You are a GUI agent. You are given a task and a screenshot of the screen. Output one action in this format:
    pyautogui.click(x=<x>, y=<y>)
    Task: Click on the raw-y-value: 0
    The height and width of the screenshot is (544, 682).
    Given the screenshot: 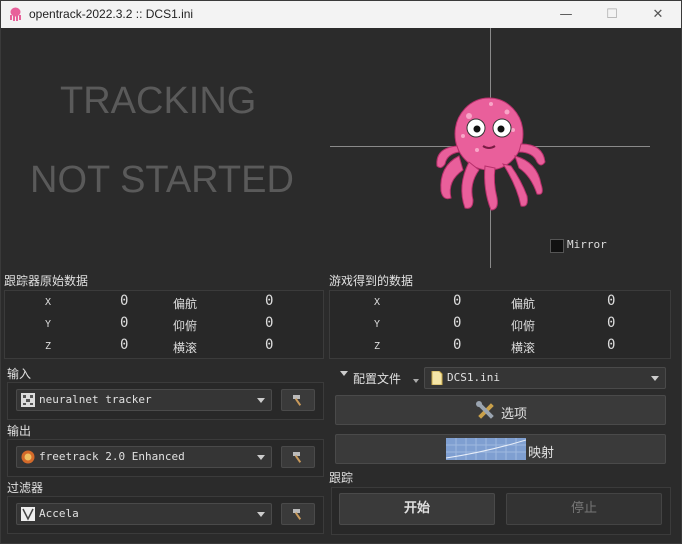 What is the action you would take?
    pyautogui.click(x=124, y=323)
    